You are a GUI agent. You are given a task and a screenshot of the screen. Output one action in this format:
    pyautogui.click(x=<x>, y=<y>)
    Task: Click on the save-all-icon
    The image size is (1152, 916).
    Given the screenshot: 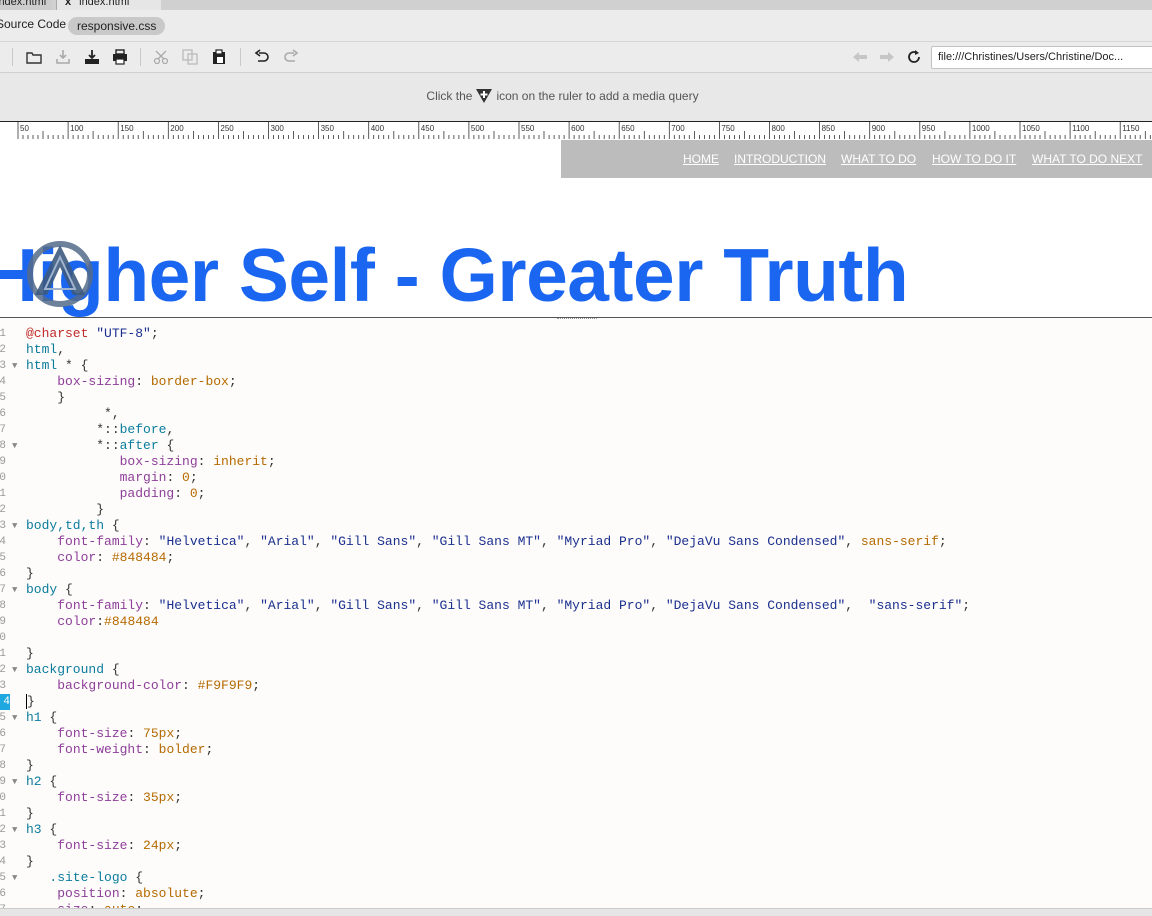 What is the action you would take?
    pyautogui.click(x=92, y=57)
    